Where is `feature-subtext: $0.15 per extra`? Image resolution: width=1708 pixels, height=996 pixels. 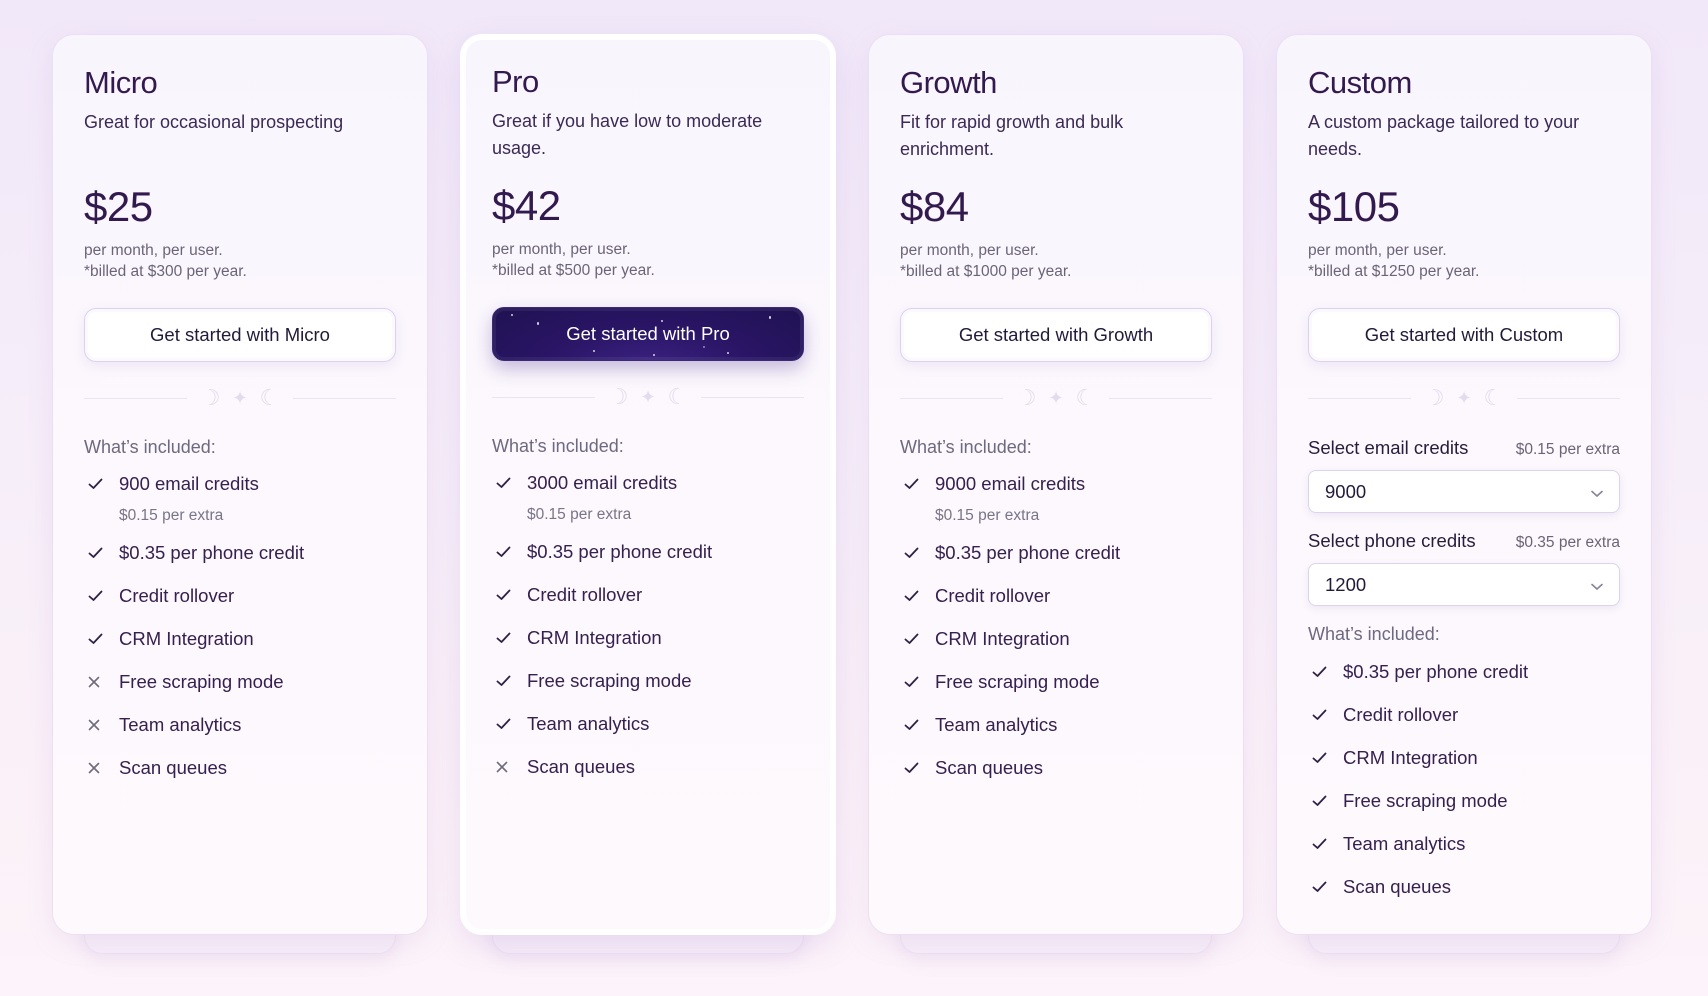
feature-subtext: $0.15 per extra is located at coordinates (579, 514).